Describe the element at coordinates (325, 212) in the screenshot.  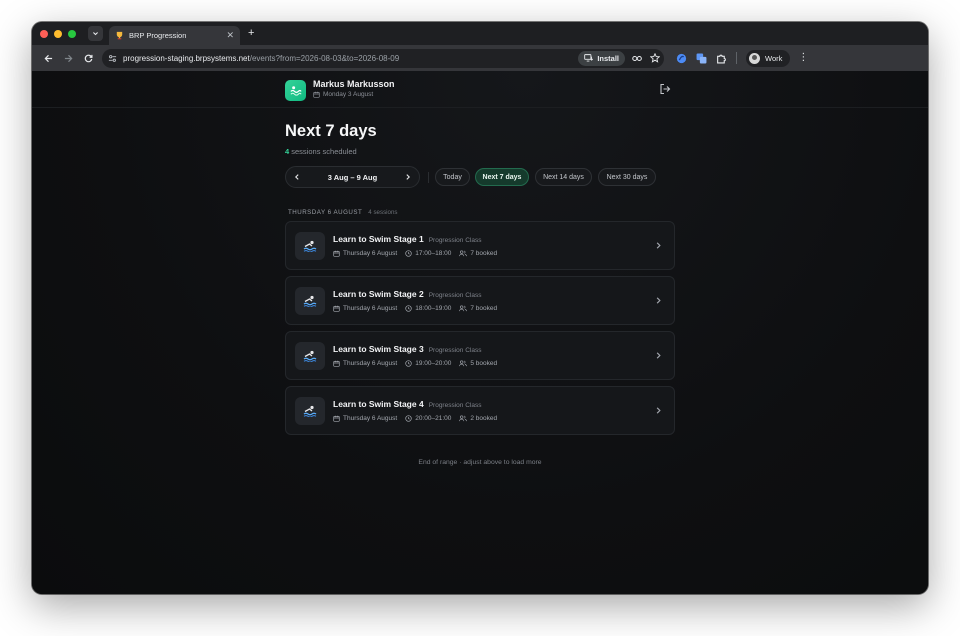
I see `day-group-title: THURSDAY 6 AUGUST` at that location.